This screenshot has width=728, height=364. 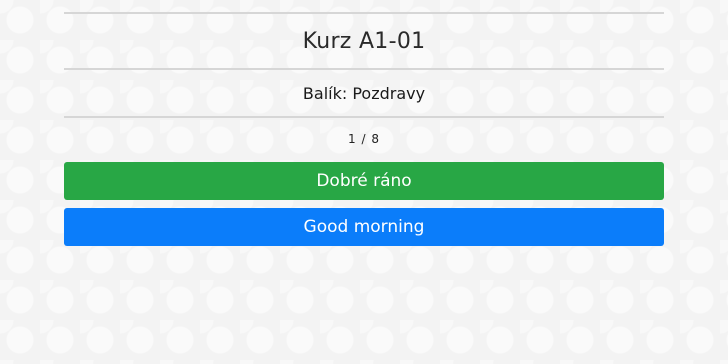 I want to click on course-title: Kurz A1-01, so click(x=364, y=41).